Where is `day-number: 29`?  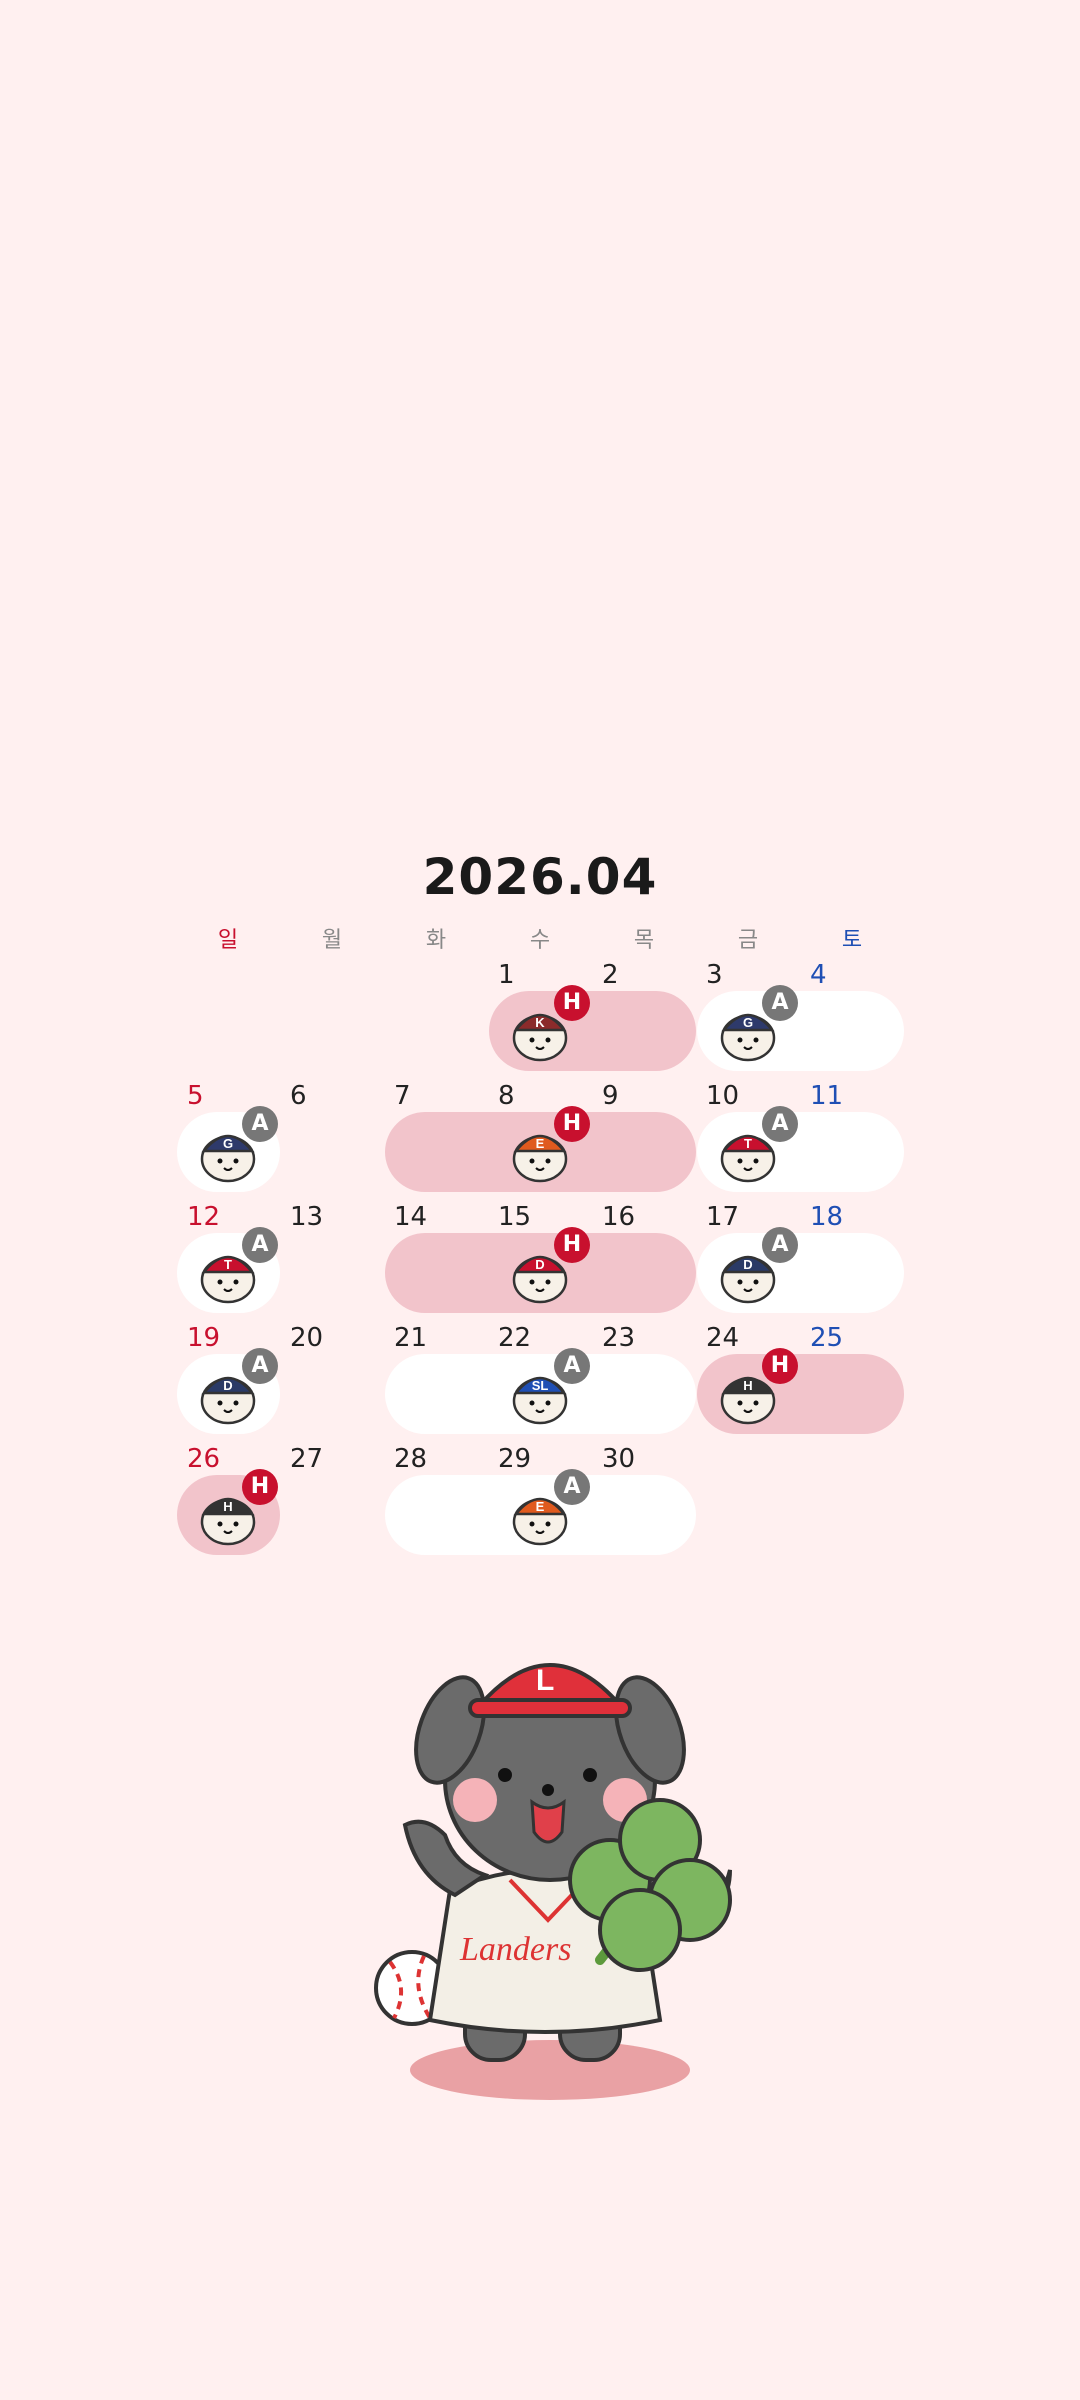 day-number: 29 is located at coordinates (515, 1459).